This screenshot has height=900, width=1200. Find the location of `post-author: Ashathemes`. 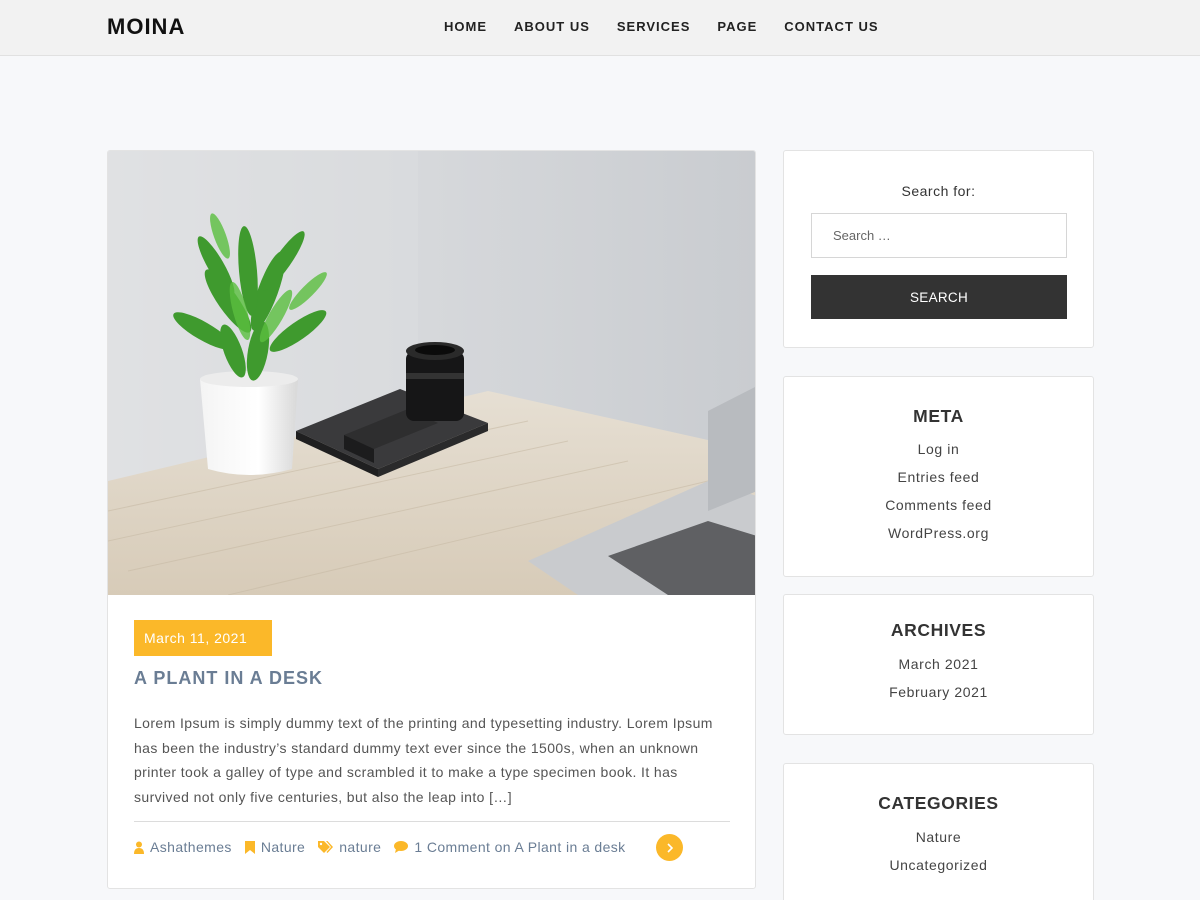

post-author: Ashathemes is located at coordinates (183, 847).